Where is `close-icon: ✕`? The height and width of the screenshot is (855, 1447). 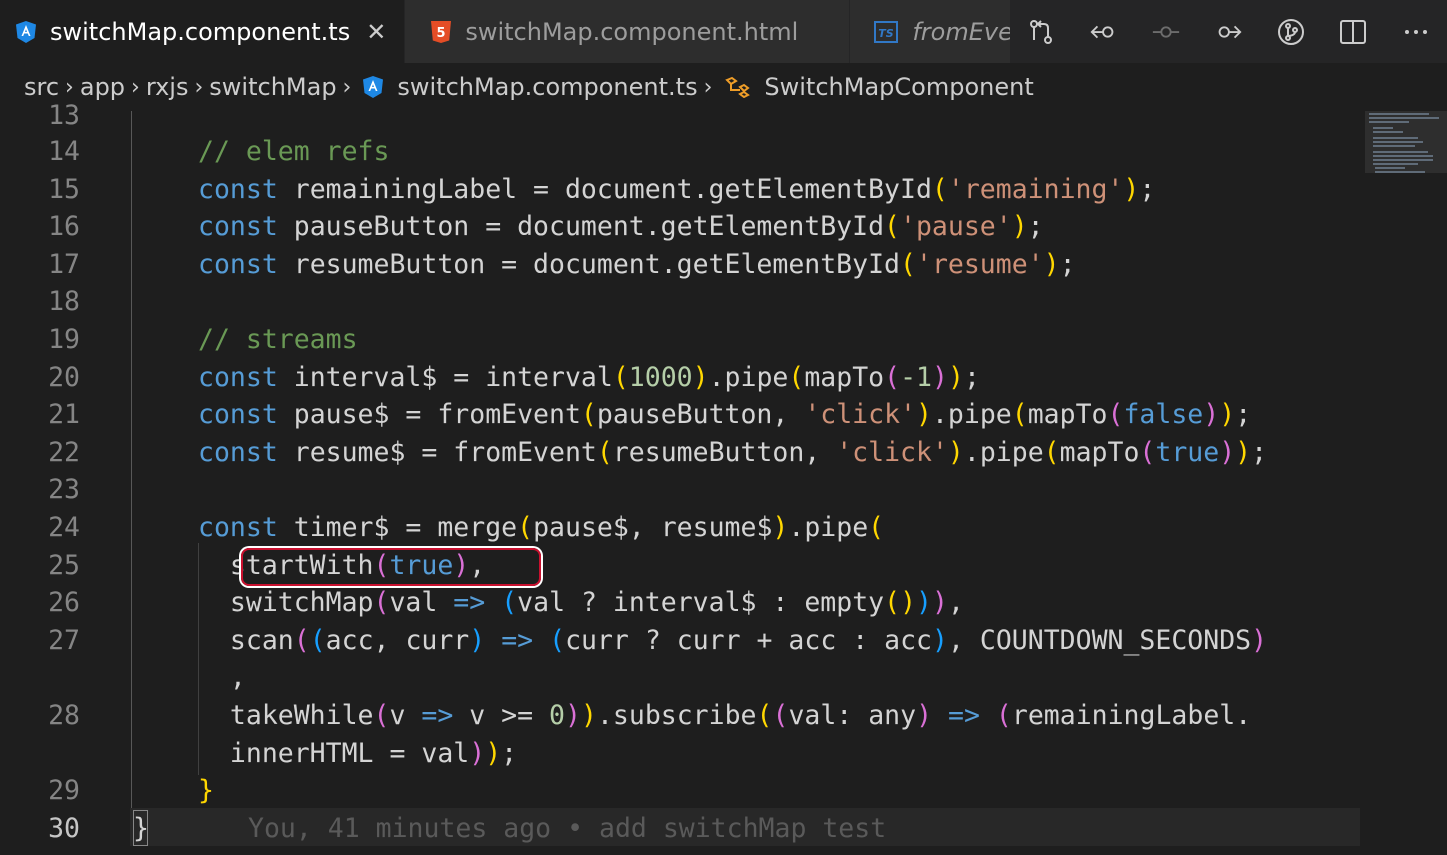 close-icon: ✕ is located at coordinates (376, 32).